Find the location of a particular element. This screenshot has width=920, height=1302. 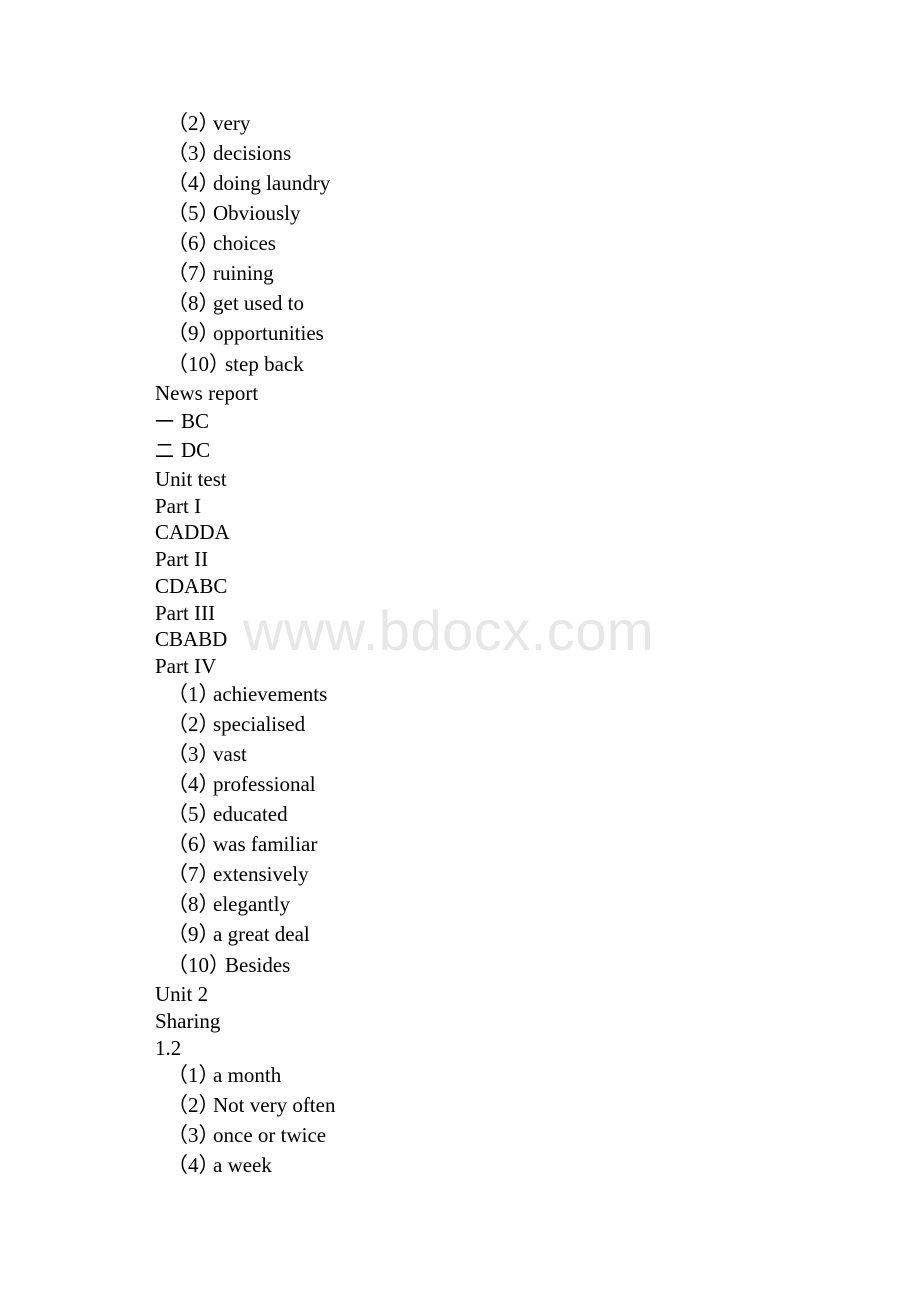

cjk-item-text: BC is located at coordinates (195, 421).